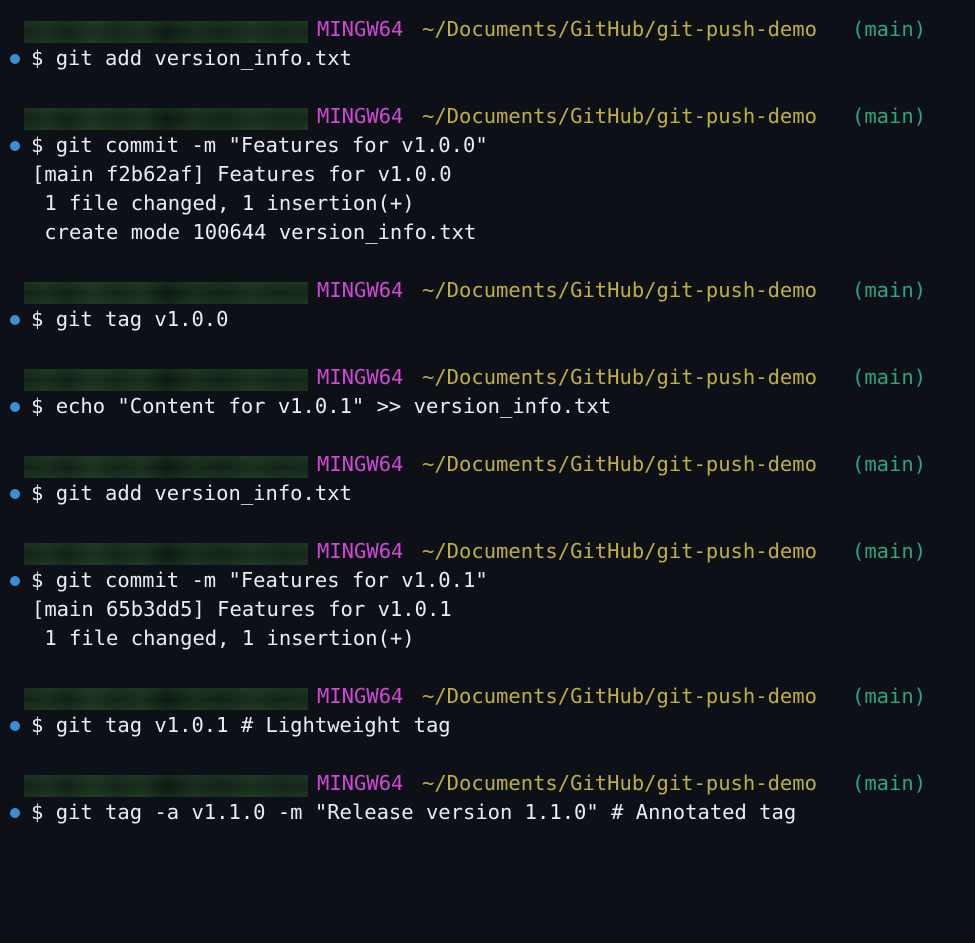 The width and height of the screenshot is (975, 943). I want to click on output-line: create mode 100644 version_info.txt, so click(238, 232).